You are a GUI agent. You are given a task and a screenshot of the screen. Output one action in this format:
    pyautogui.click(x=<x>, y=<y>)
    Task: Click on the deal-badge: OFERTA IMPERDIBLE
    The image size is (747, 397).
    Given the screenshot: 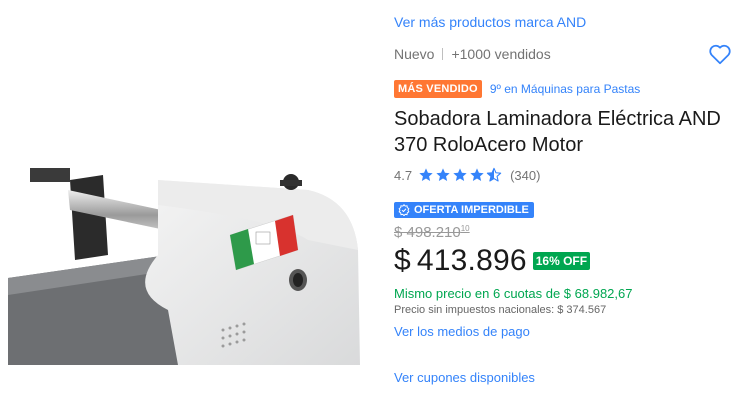 What is the action you would take?
    pyautogui.click(x=464, y=210)
    